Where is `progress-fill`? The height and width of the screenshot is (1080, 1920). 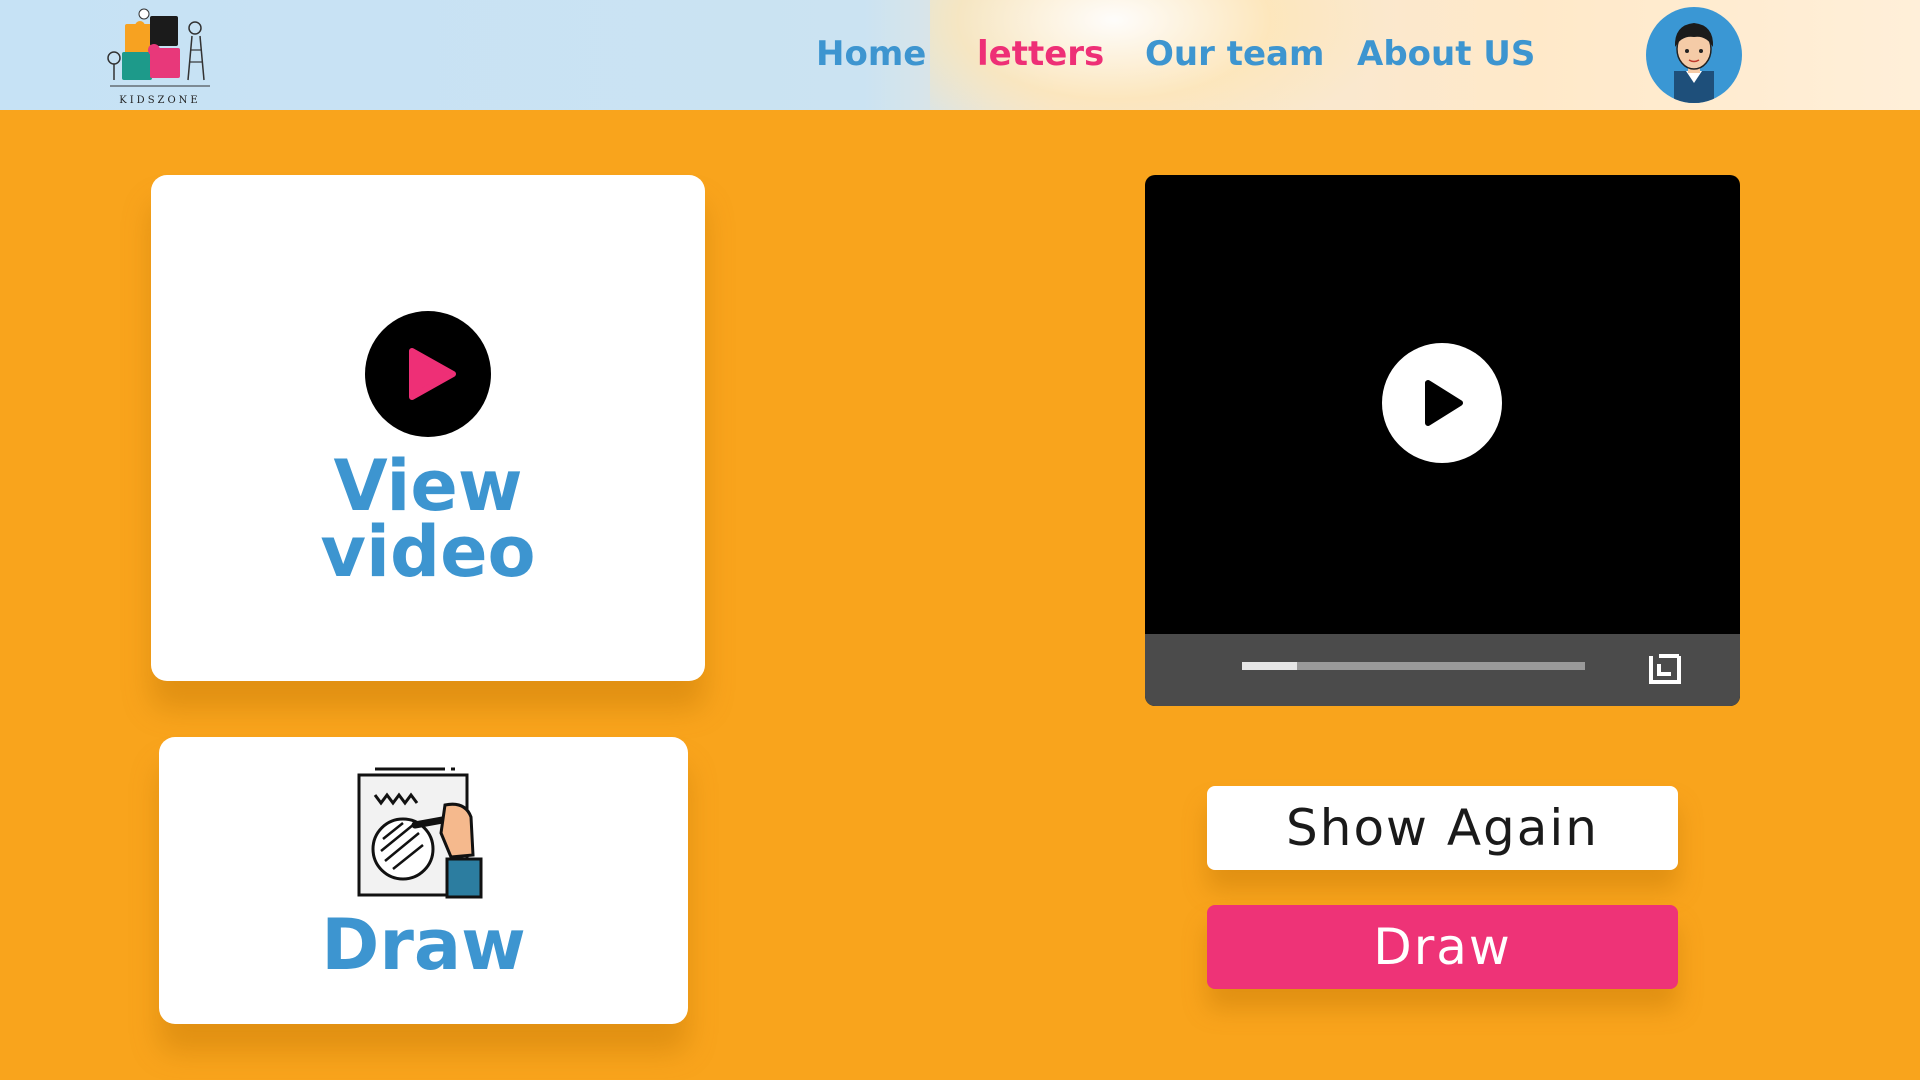
progress-fill is located at coordinates (1269, 666).